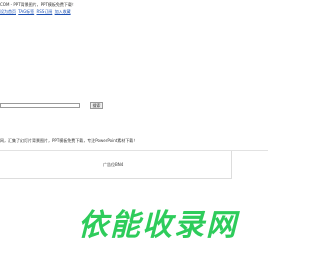  Describe the element at coordinates (40, 105) in the screenshot. I see `search-input` at that location.